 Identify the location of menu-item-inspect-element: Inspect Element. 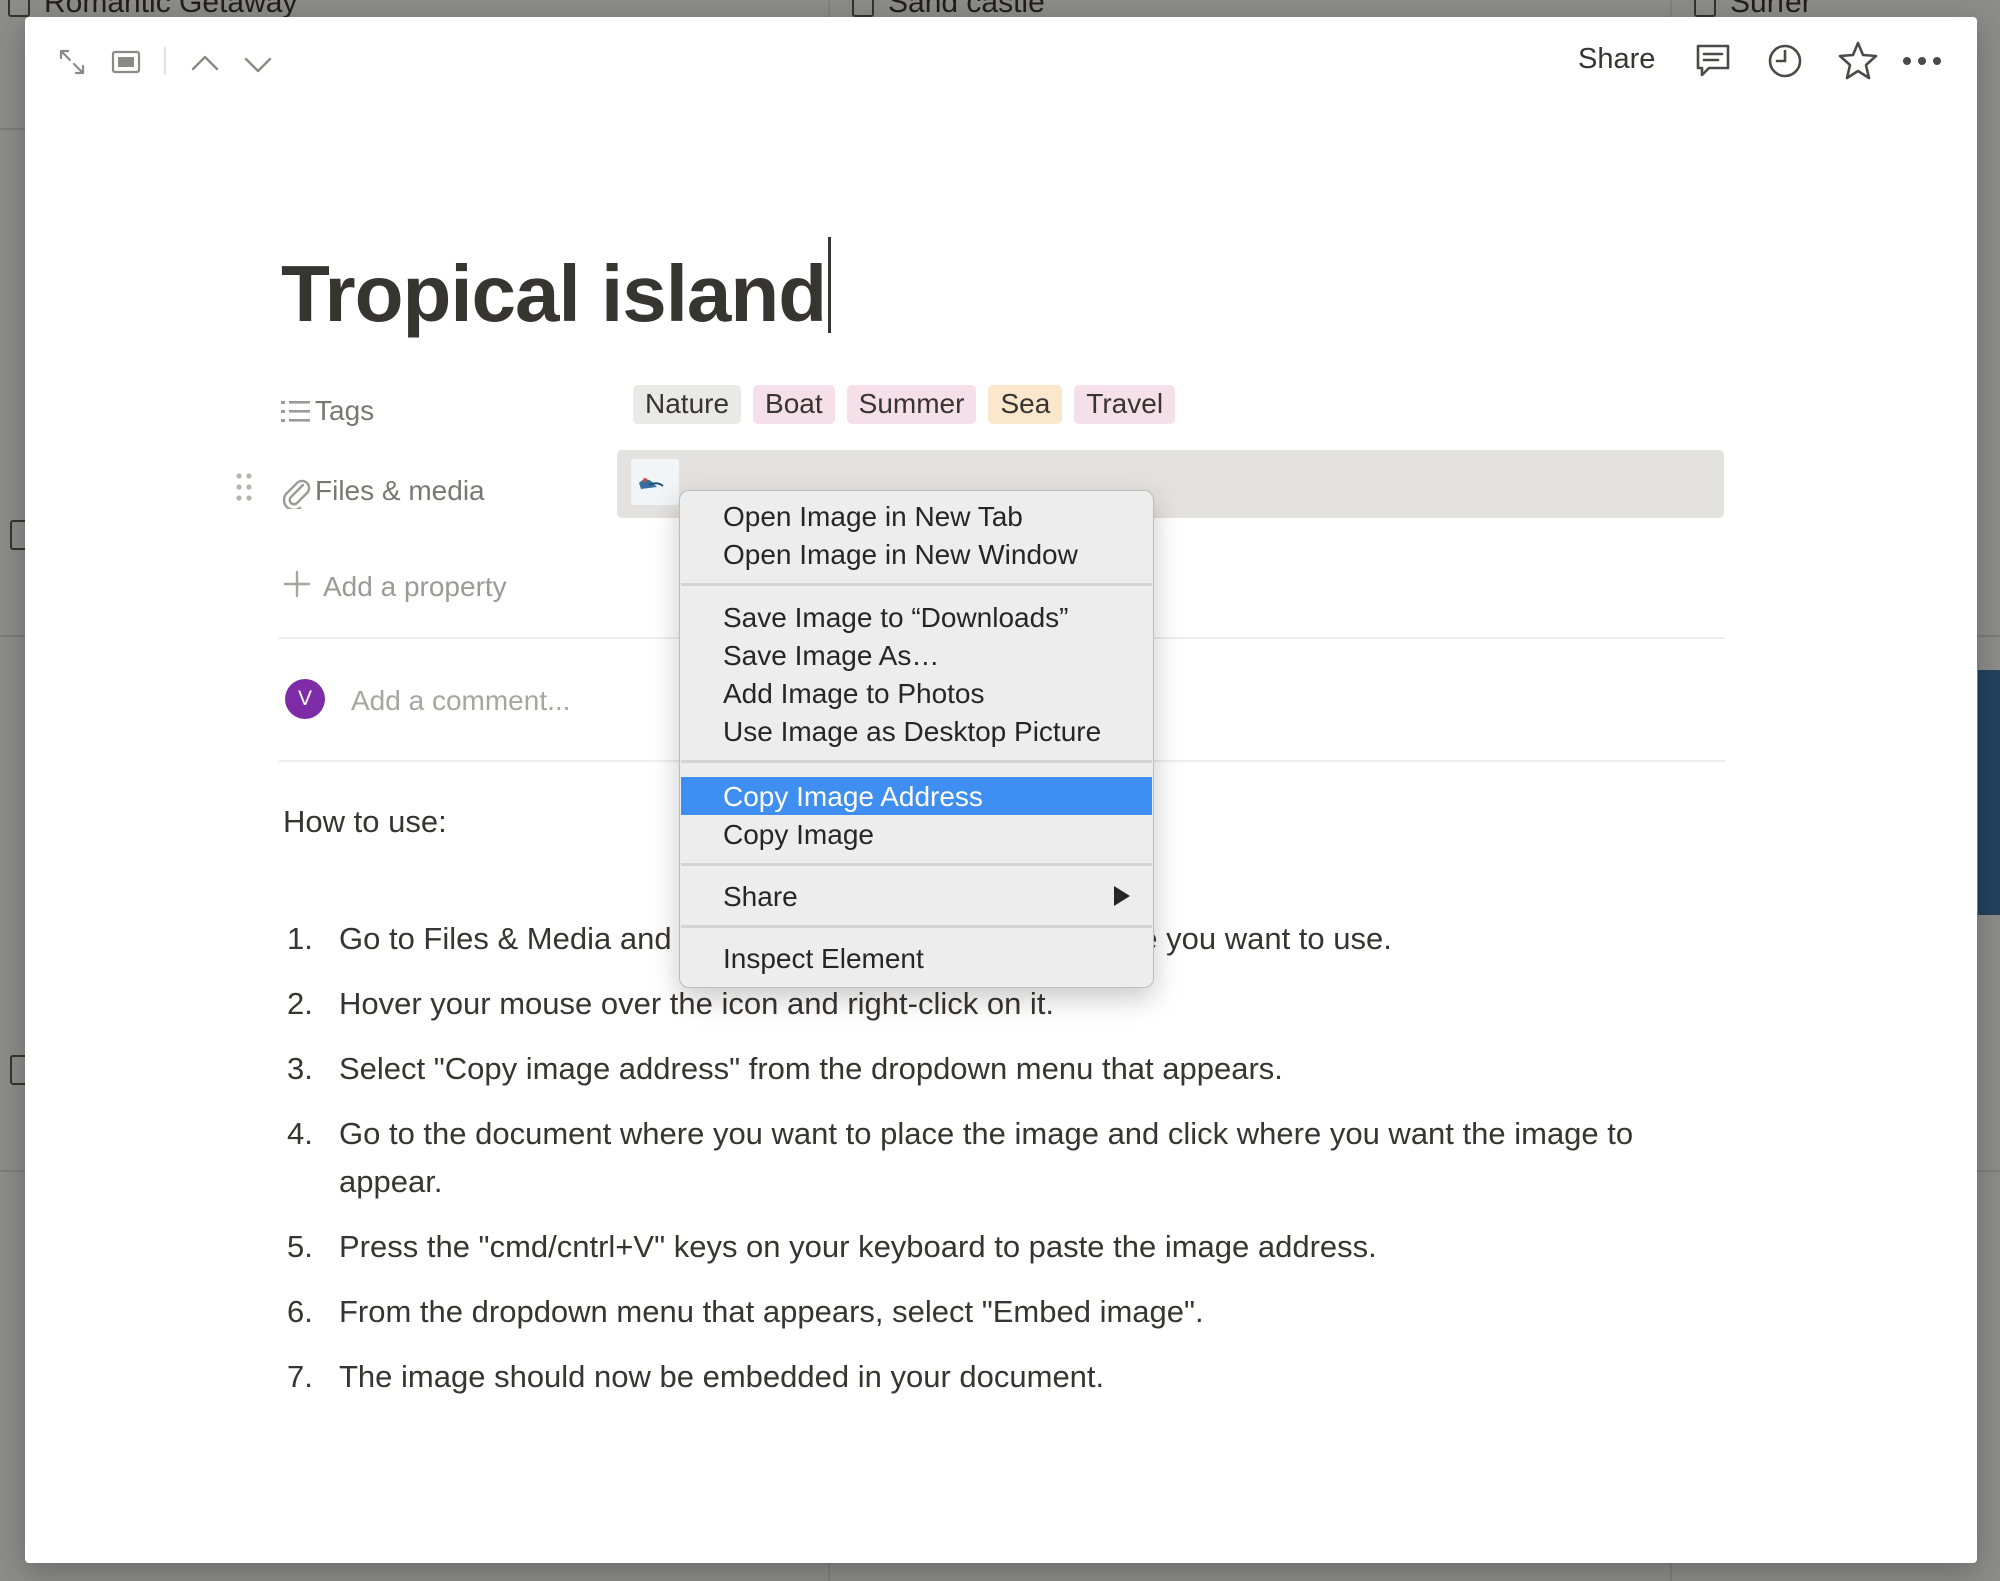
(916, 958).